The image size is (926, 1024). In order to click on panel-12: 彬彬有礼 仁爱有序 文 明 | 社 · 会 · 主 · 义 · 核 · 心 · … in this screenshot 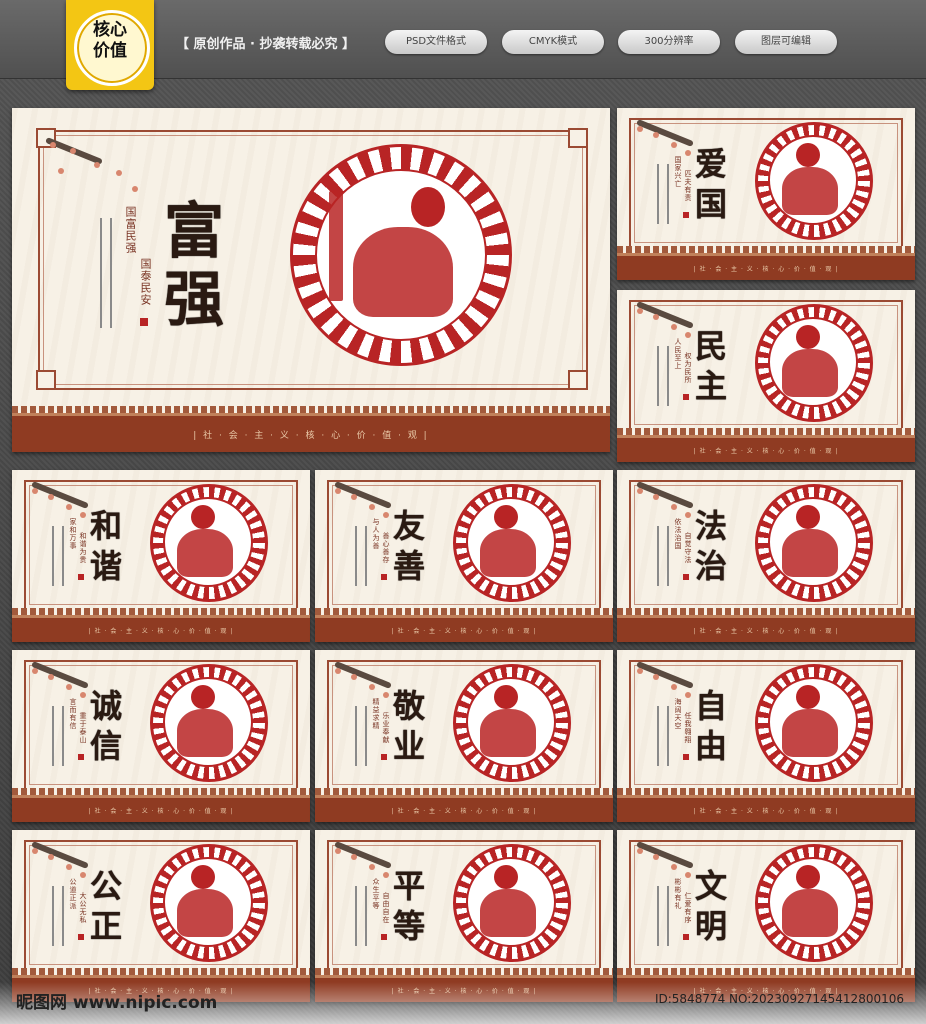, I will do `click(766, 916)`.